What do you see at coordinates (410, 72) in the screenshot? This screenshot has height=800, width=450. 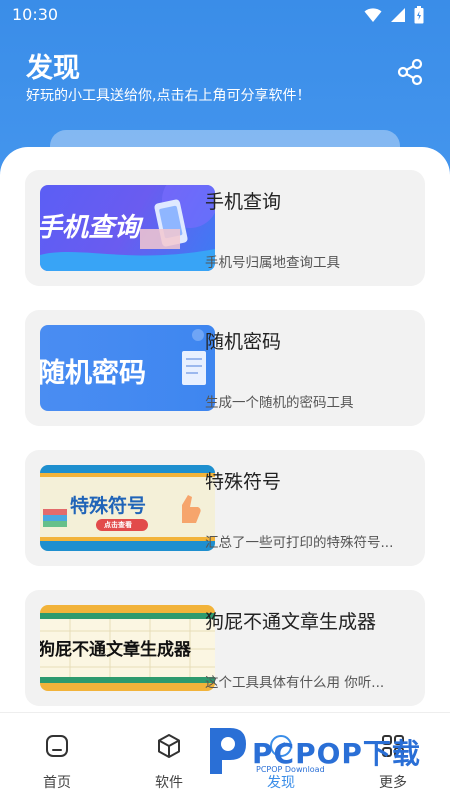 I see `share-icon` at bounding box center [410, 72].